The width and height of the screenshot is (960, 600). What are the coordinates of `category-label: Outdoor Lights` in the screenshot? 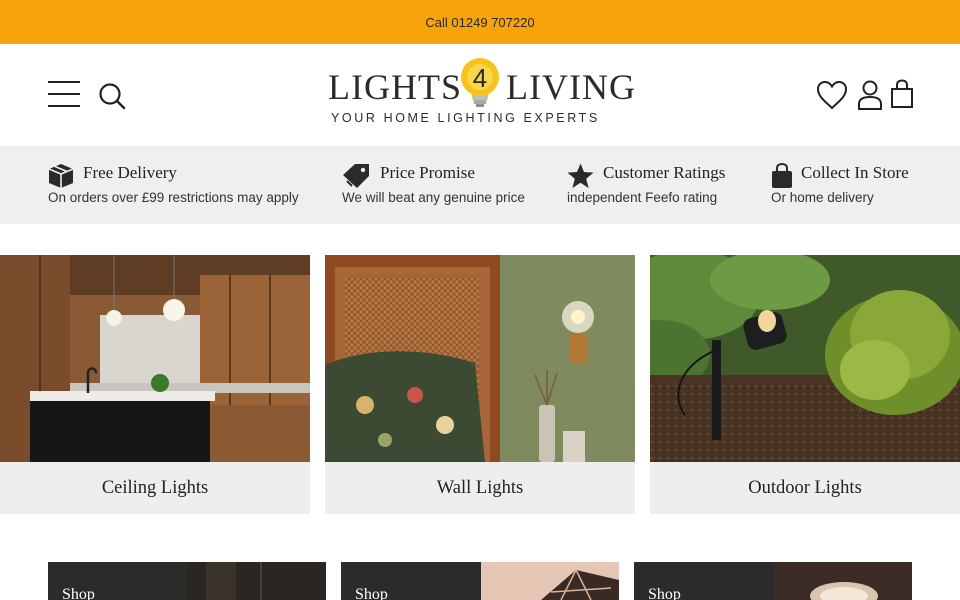 It's located at (805, 487).